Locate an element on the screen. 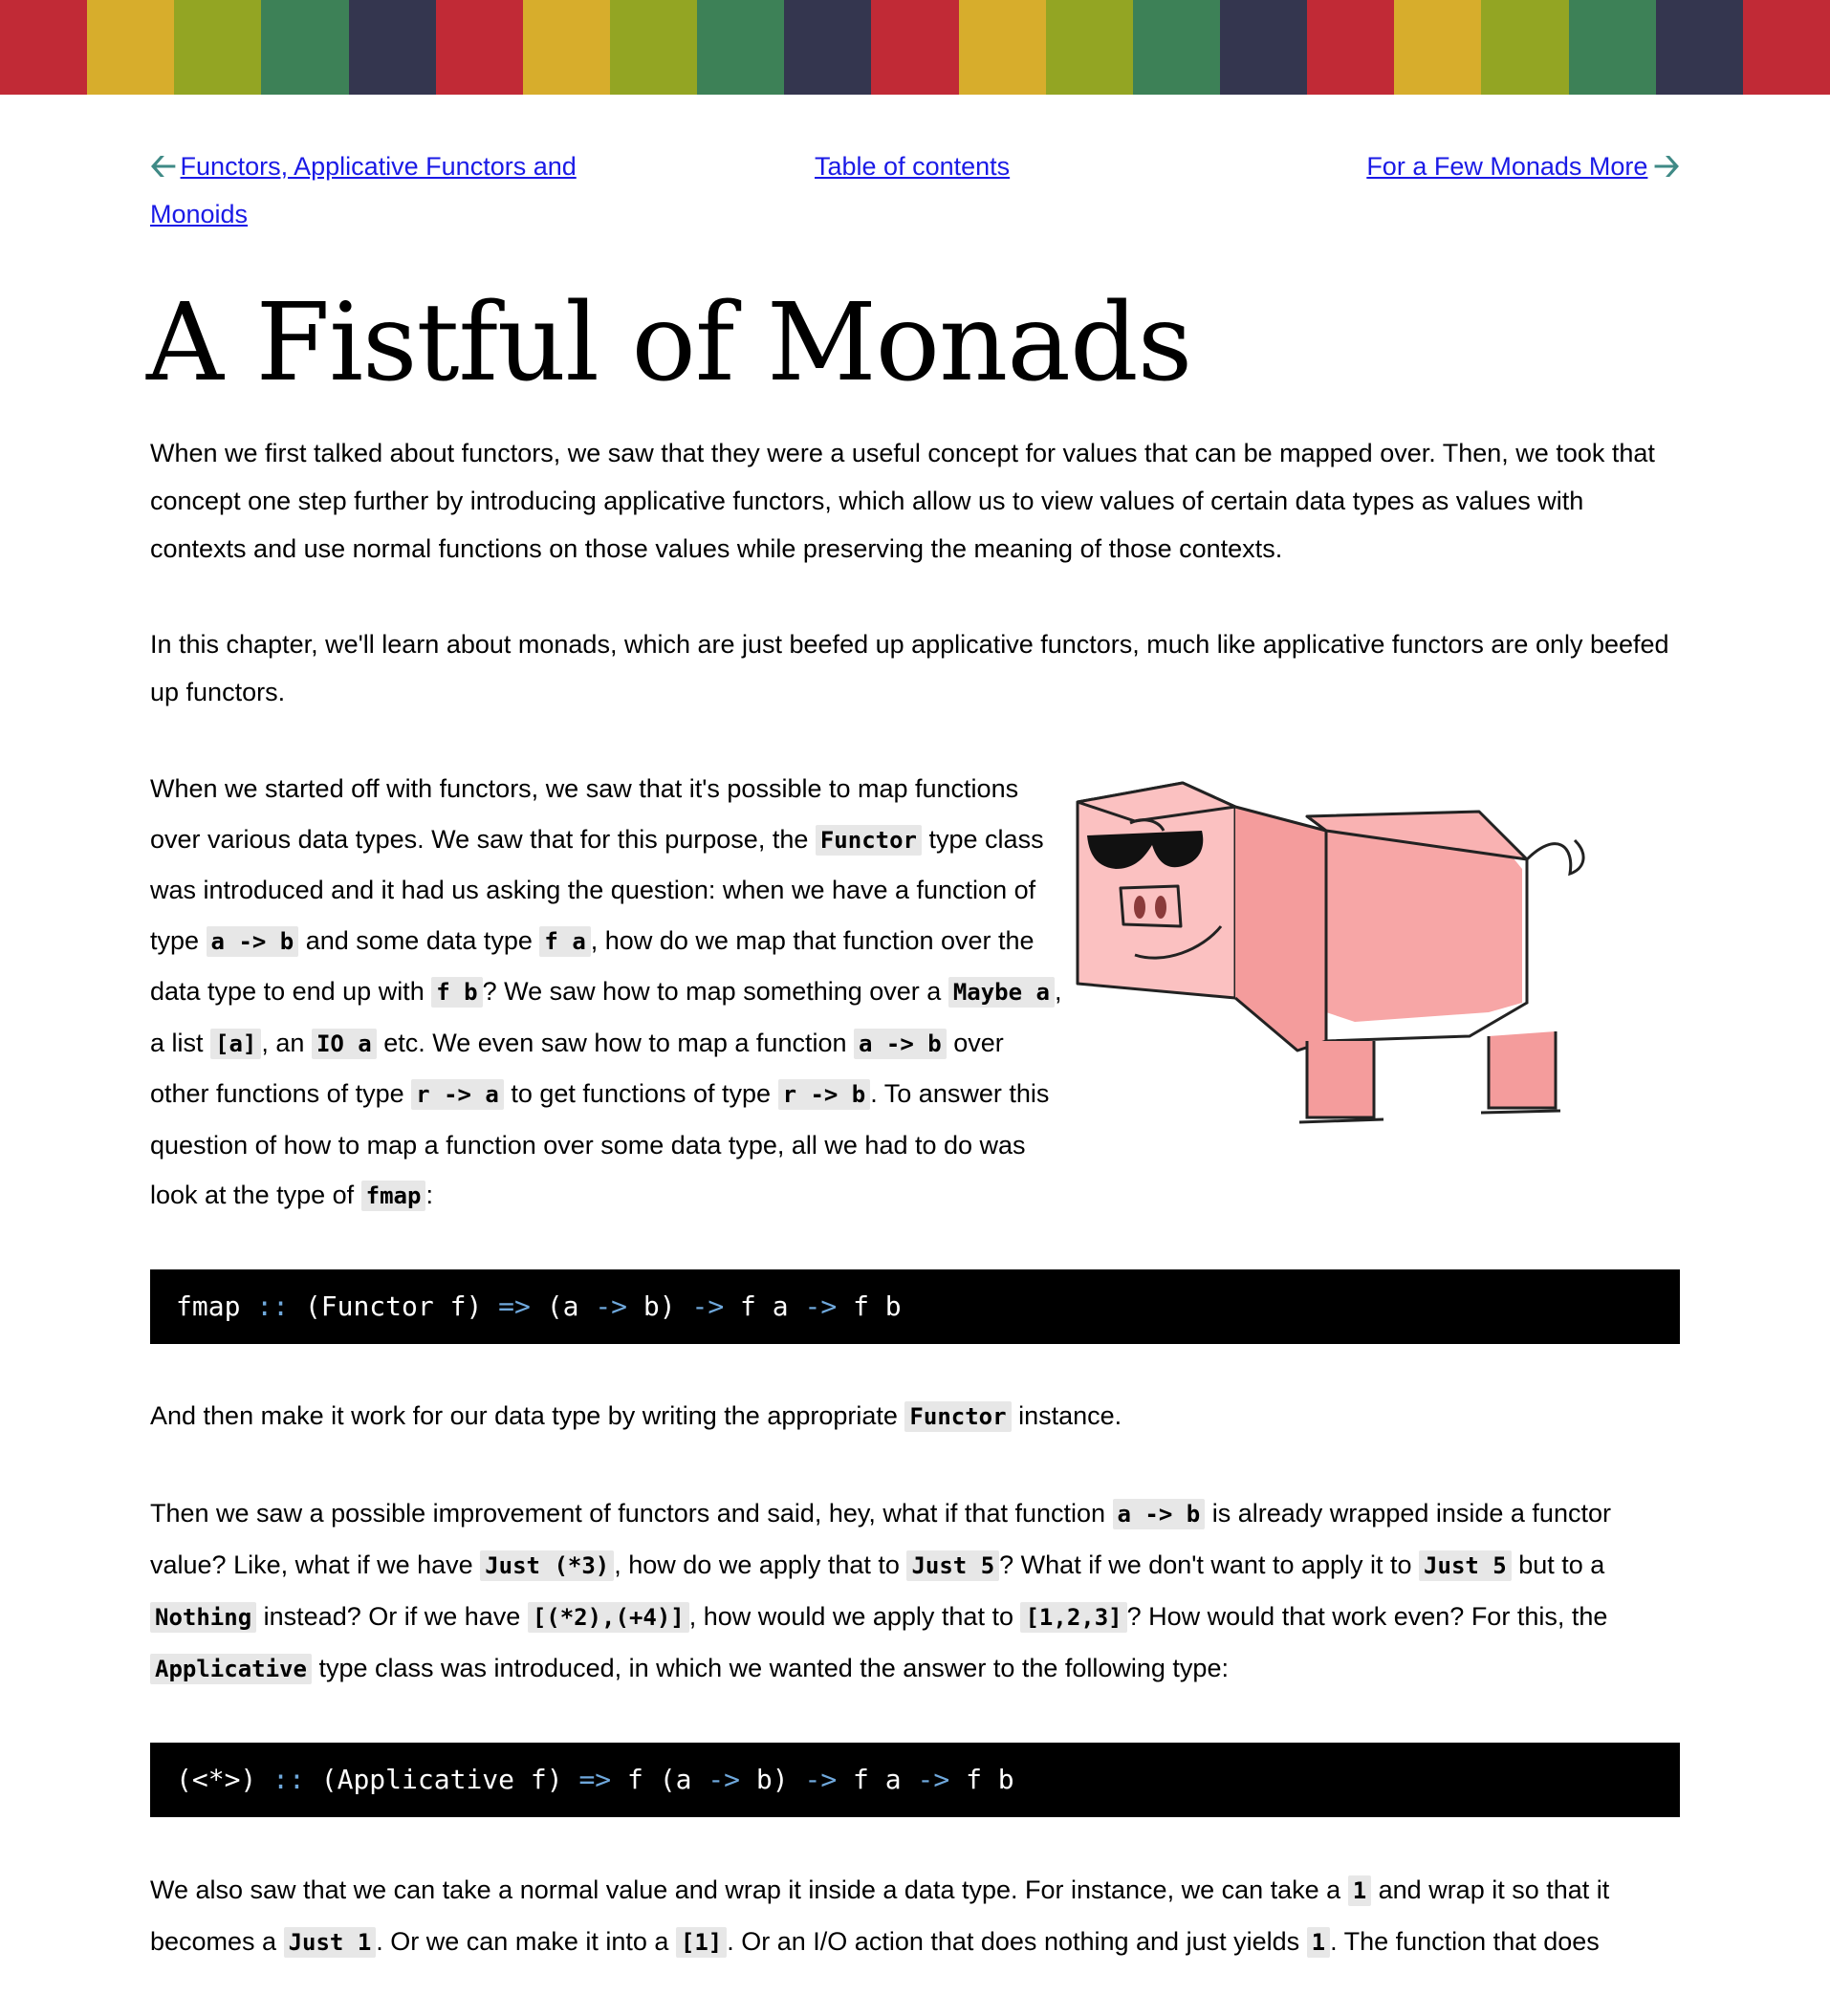 Image resolution: width=1830 pixels, height=2016 pixels. next-chapter-nav: For a Few Monads More 🡢 is located at coordinates (1523, 166).